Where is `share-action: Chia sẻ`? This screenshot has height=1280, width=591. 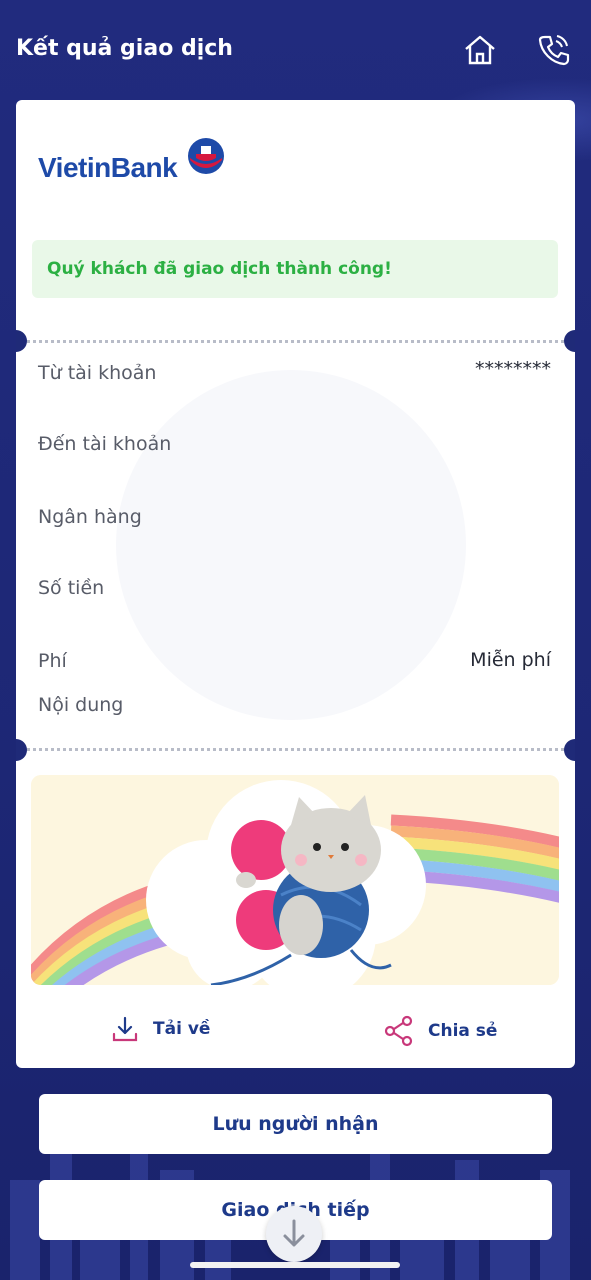 share-action: Chia sẻ is located at coordinates (440, 1031).